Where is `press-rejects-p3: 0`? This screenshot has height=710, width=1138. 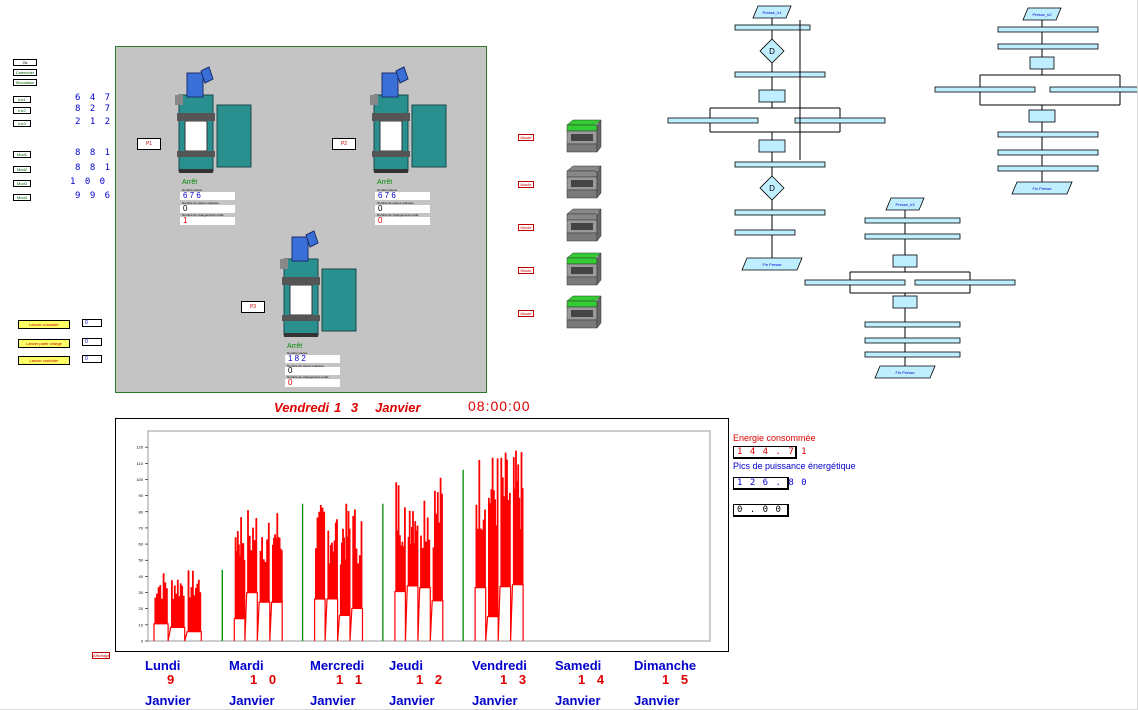 press-rejects-p3: 0 is located at coordinates (312, 371).